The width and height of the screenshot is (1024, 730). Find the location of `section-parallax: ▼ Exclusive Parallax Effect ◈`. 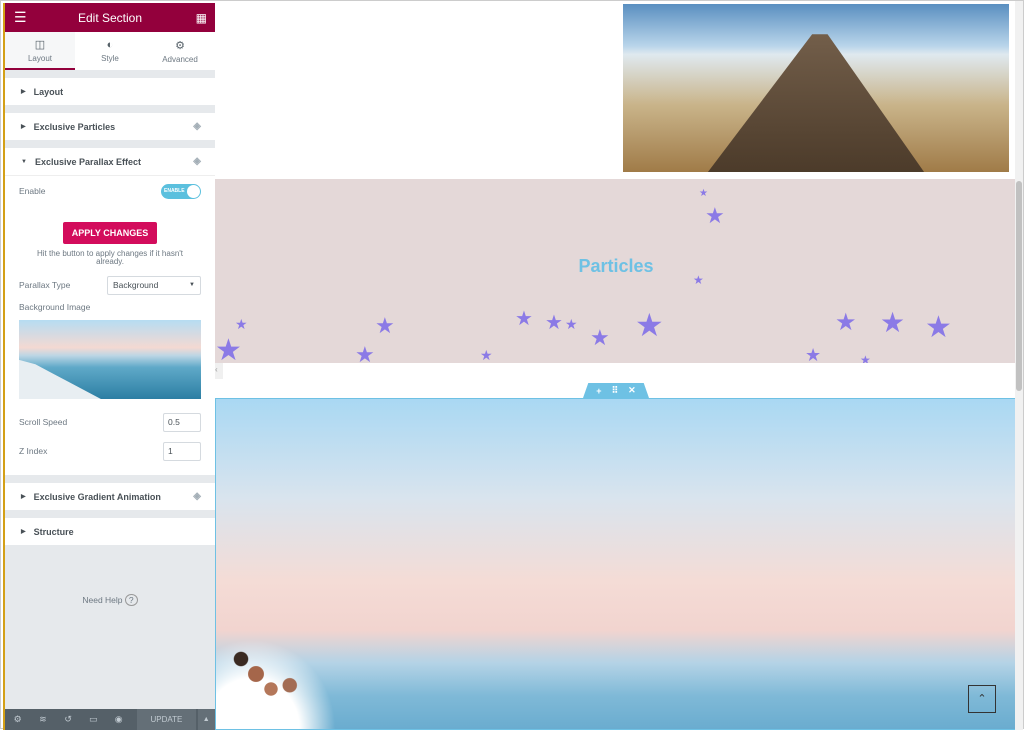

section-parallax: ▼ Exclusive Parallax Effect ◈ is located at coordinates (110, 161).